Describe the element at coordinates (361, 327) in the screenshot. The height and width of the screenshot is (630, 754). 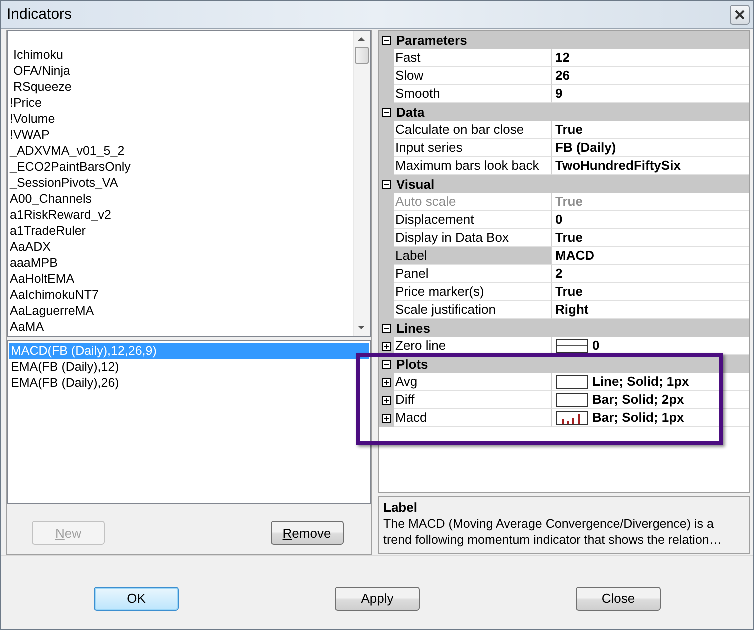
I see `scroll-down-icon` at that location.